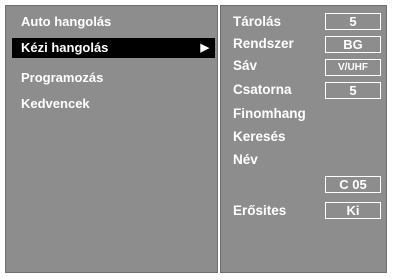 The width and height of the screenshot is (396, 280). Describe the element at coordinates (66, 21) in the screenshot. I see `menu-item-label: Auto hangolás` at that location.